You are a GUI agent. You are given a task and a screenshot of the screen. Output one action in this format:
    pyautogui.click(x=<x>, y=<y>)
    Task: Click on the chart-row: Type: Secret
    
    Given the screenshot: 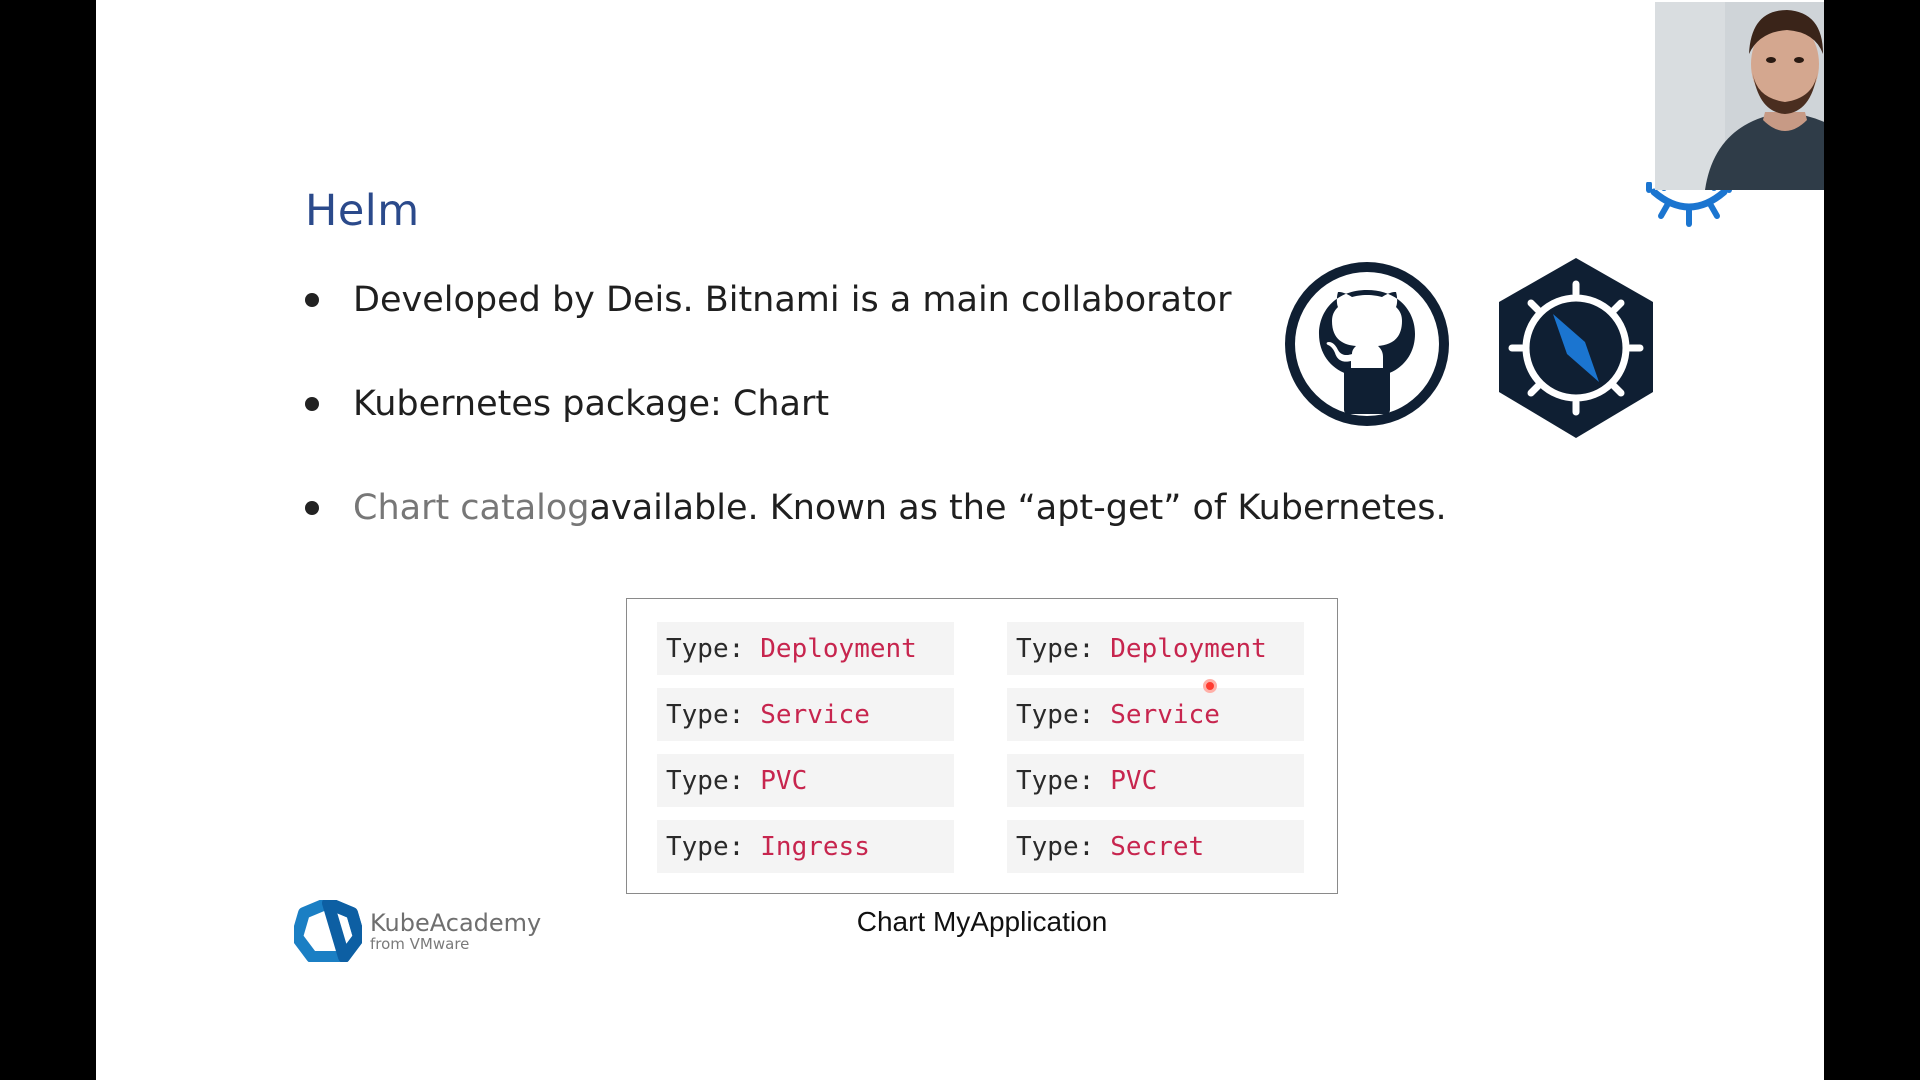 What is the action you would take?
    pyautogui.click(x=1155, y=846)
    